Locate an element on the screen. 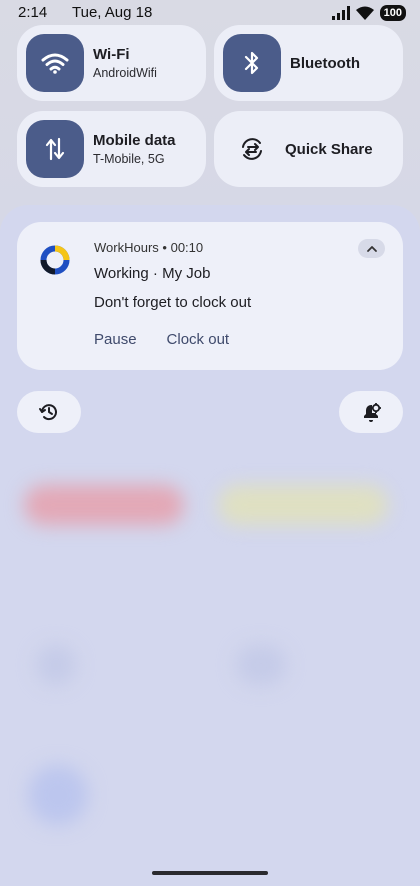  status-icons: 100 is located at coordinates (368, 13).